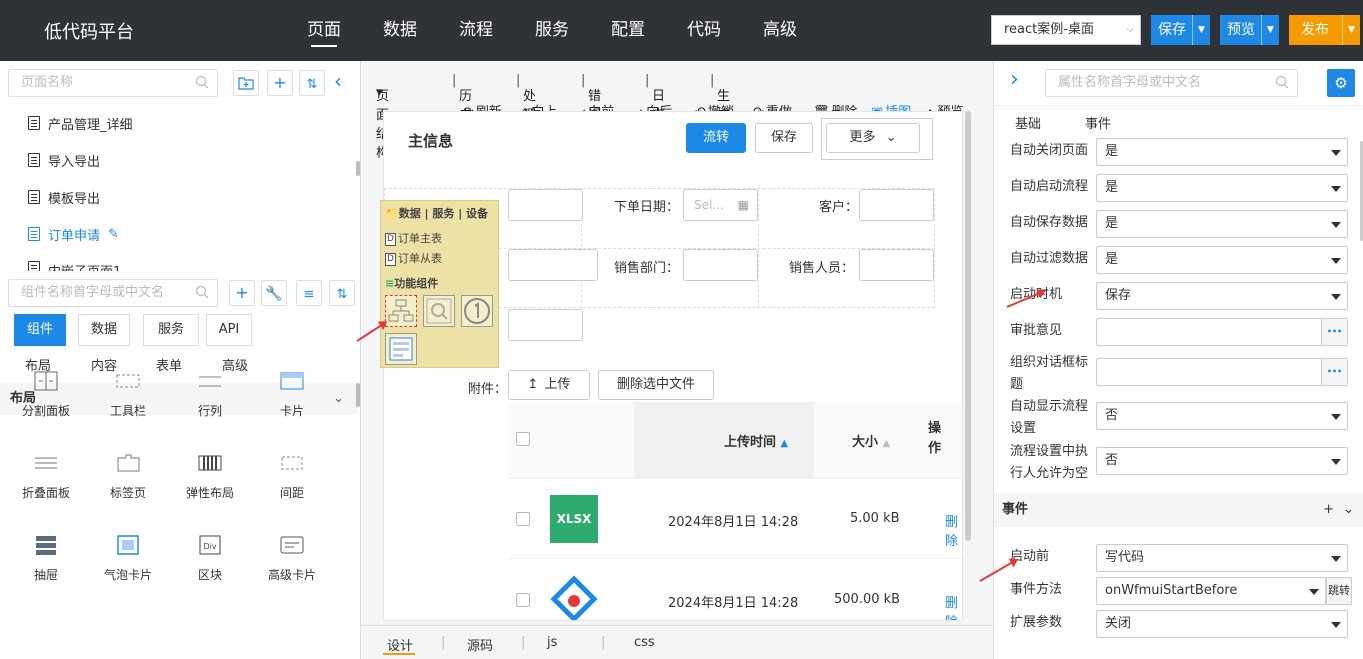 This screenshot has width=1363, height=659. I want to click on flow-button: 流转, so click(716, 138).